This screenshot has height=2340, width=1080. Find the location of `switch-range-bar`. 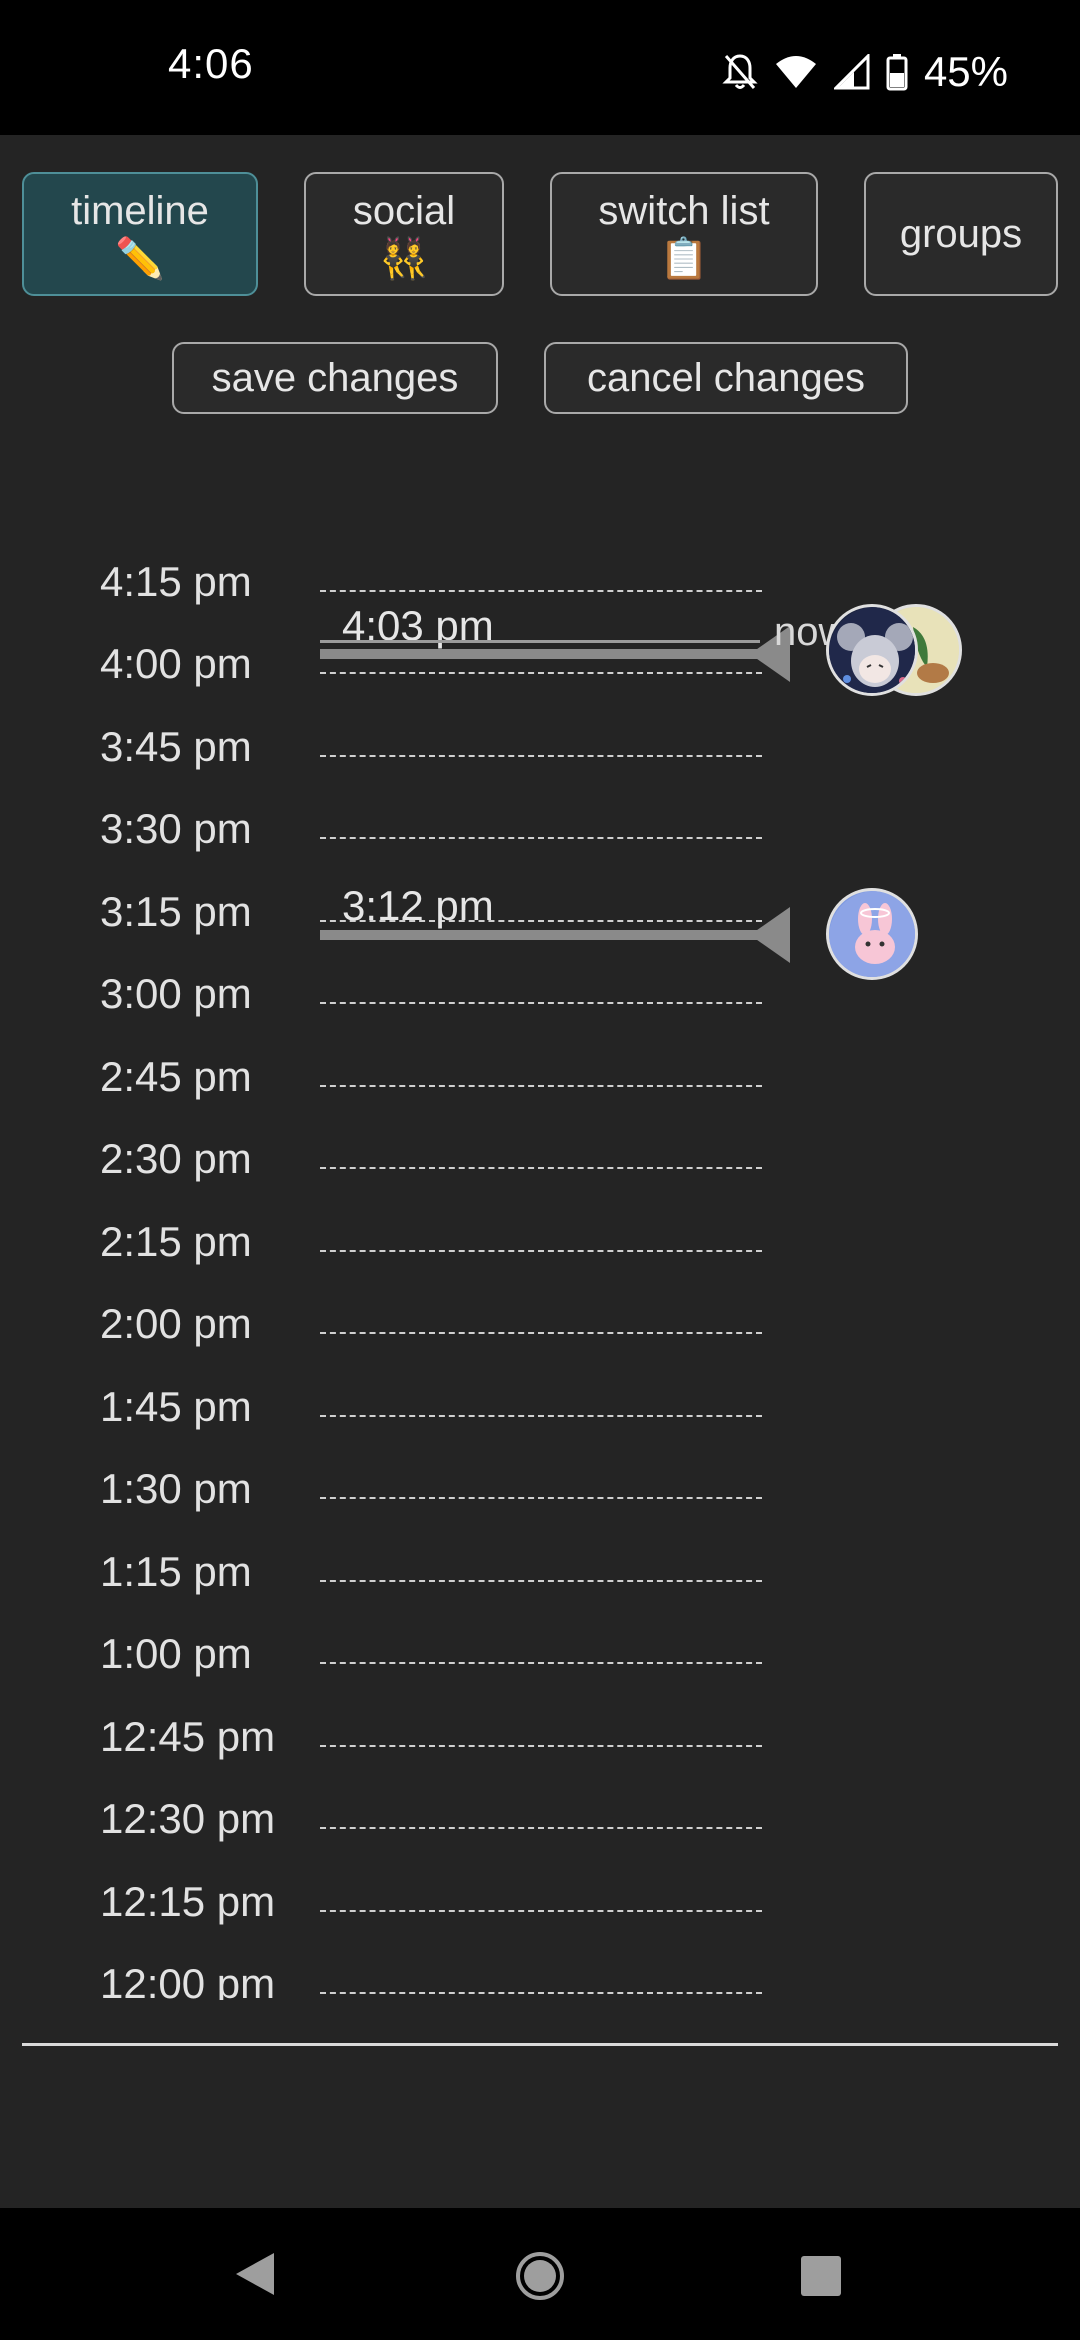

switch-range-bar is located at coordinates (540, 641).